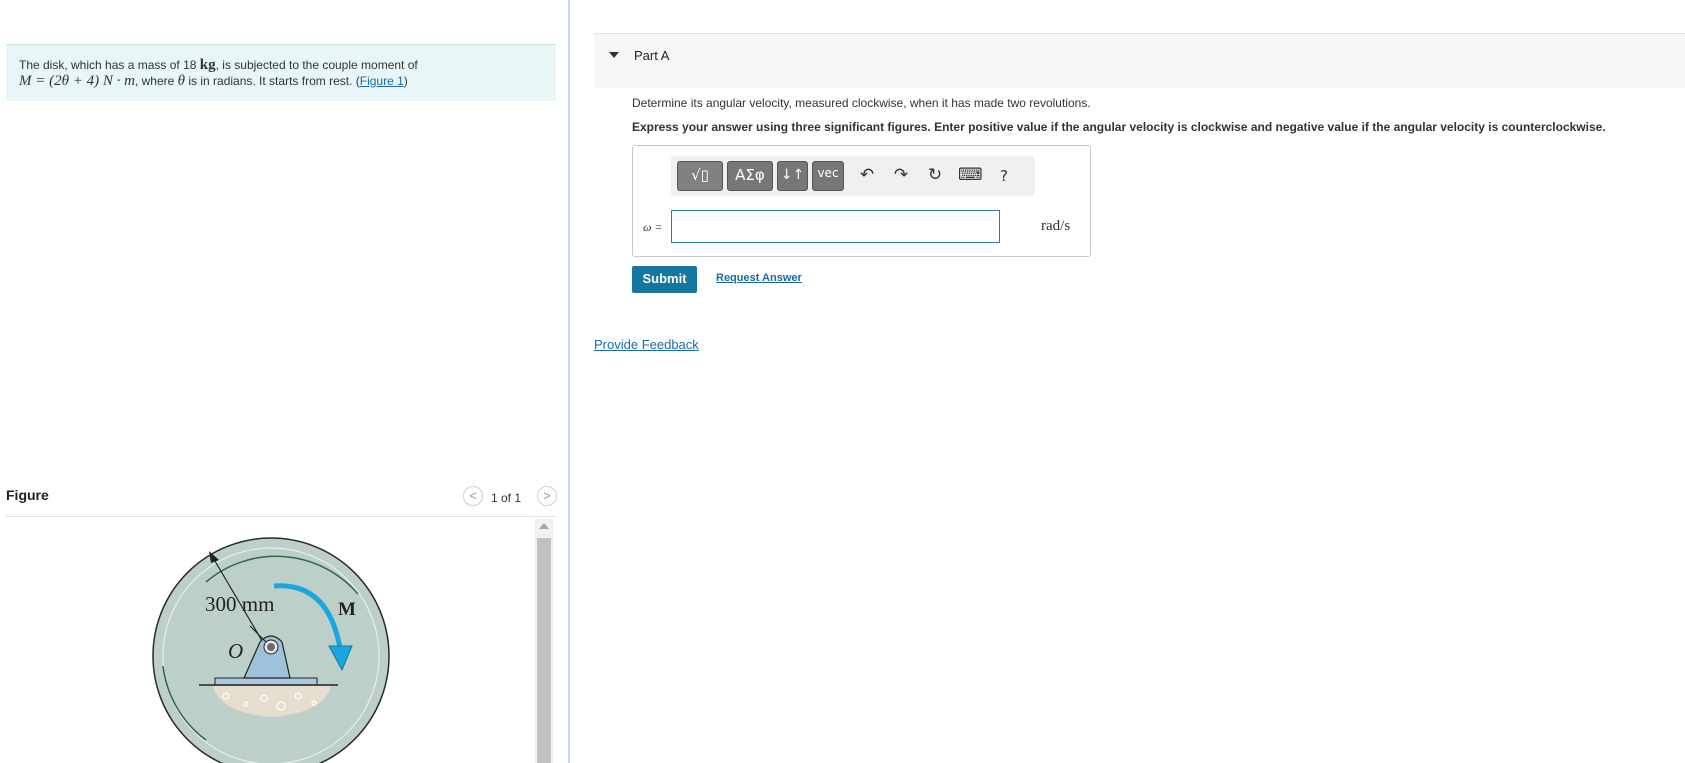  Describe the element at coordinates (154, 81) in the screenshot. I see `problem-text-3: , where` at that location.